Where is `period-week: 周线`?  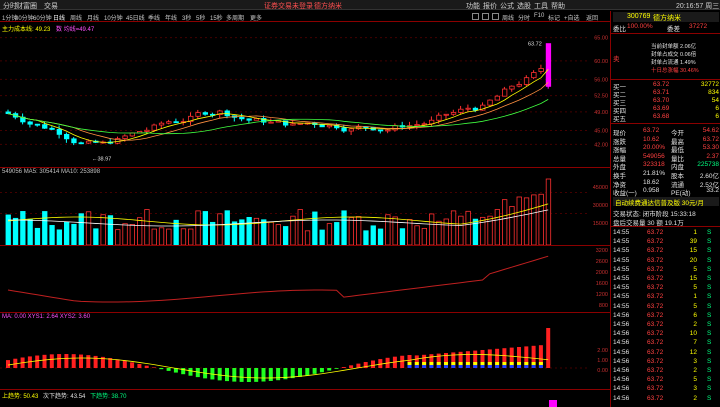 period-week: 周线 is located at coordinates (76, 17).